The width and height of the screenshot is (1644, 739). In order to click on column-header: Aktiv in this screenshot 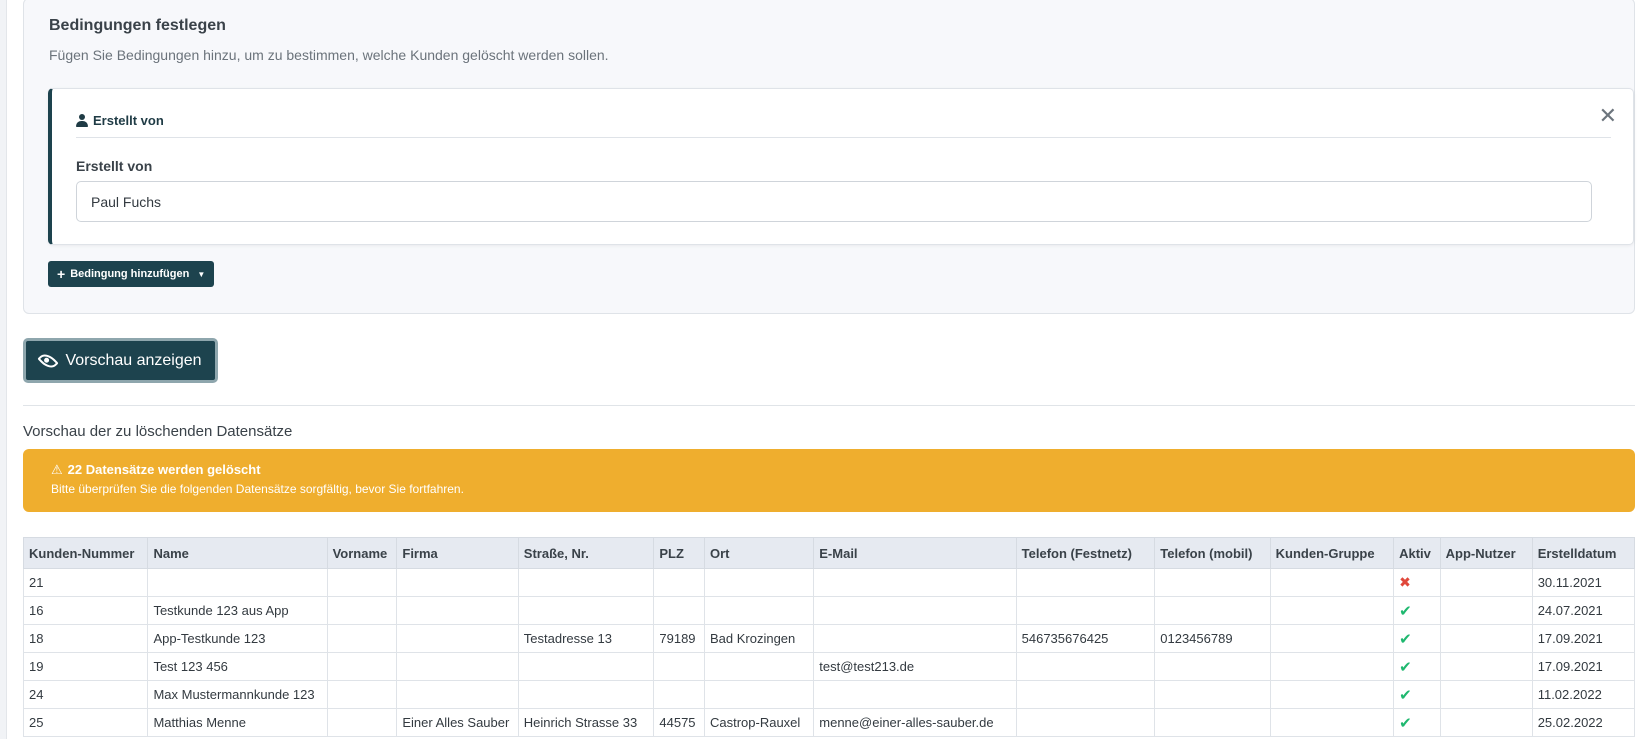, I will do `click(1417, 553)`.